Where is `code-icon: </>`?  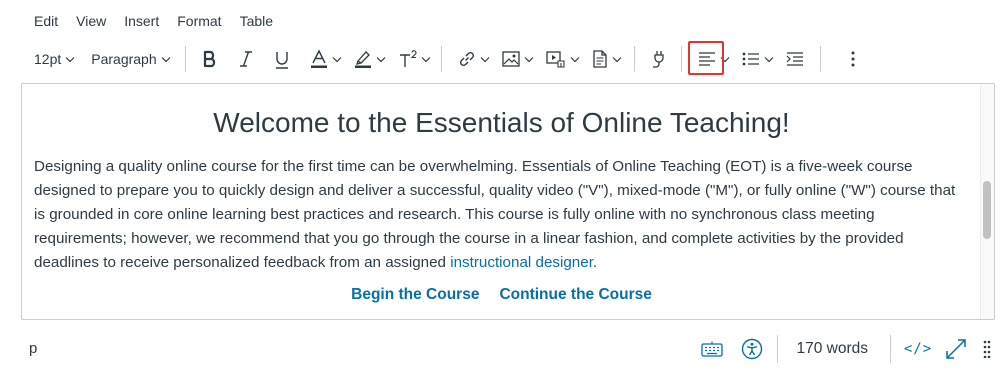 code-icon: </> is located at coordinates (918, 349).